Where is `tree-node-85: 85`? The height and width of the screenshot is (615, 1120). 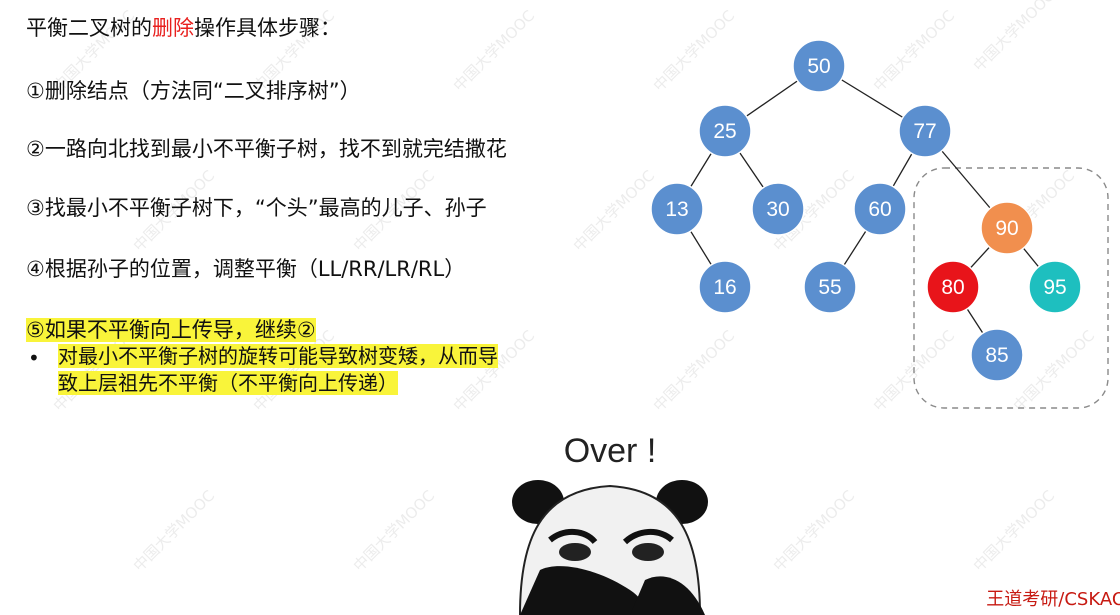
tree-node-85: 85 is located at coordinates (997, 355).